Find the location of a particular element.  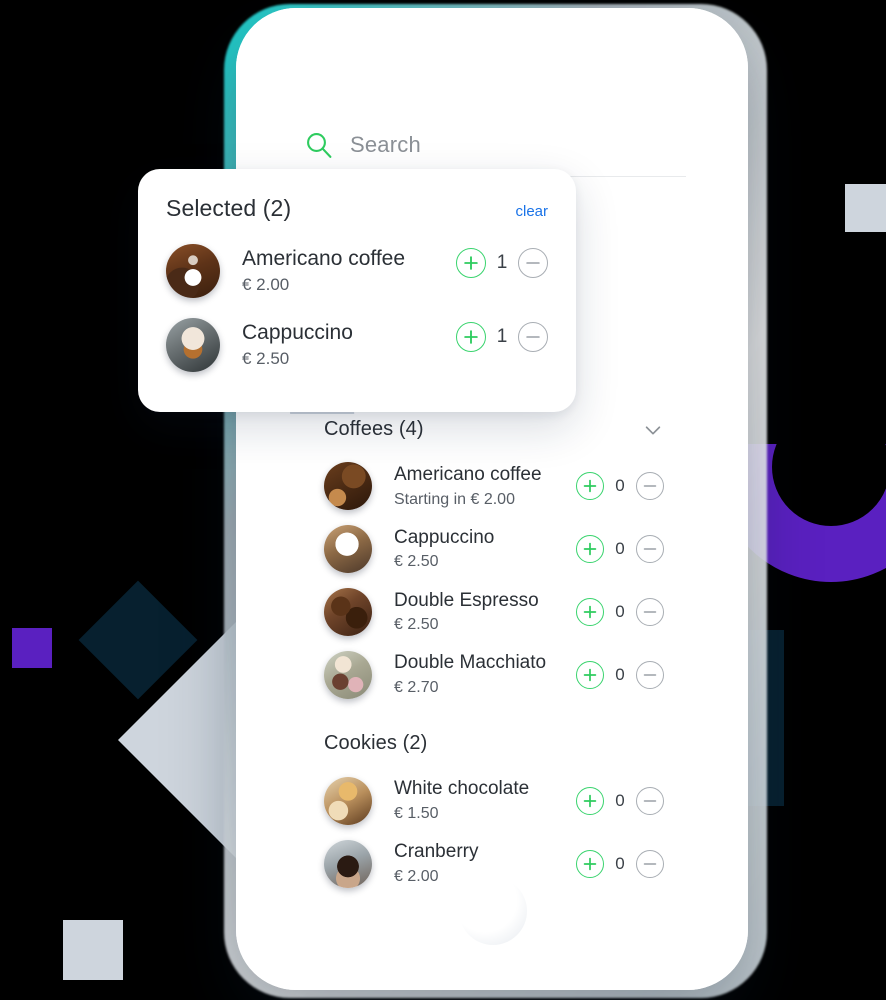

chevron-down-icon is located at coordinates (653, 430).